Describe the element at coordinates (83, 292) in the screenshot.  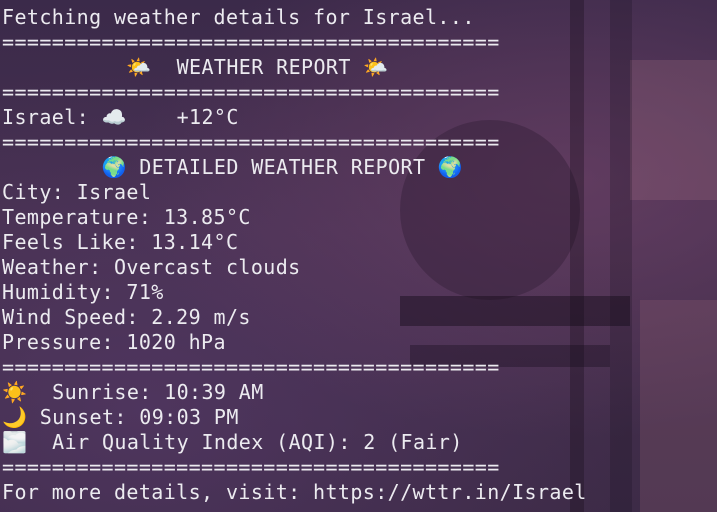
I see `humidity-line: Humidity: 71%` at that location.